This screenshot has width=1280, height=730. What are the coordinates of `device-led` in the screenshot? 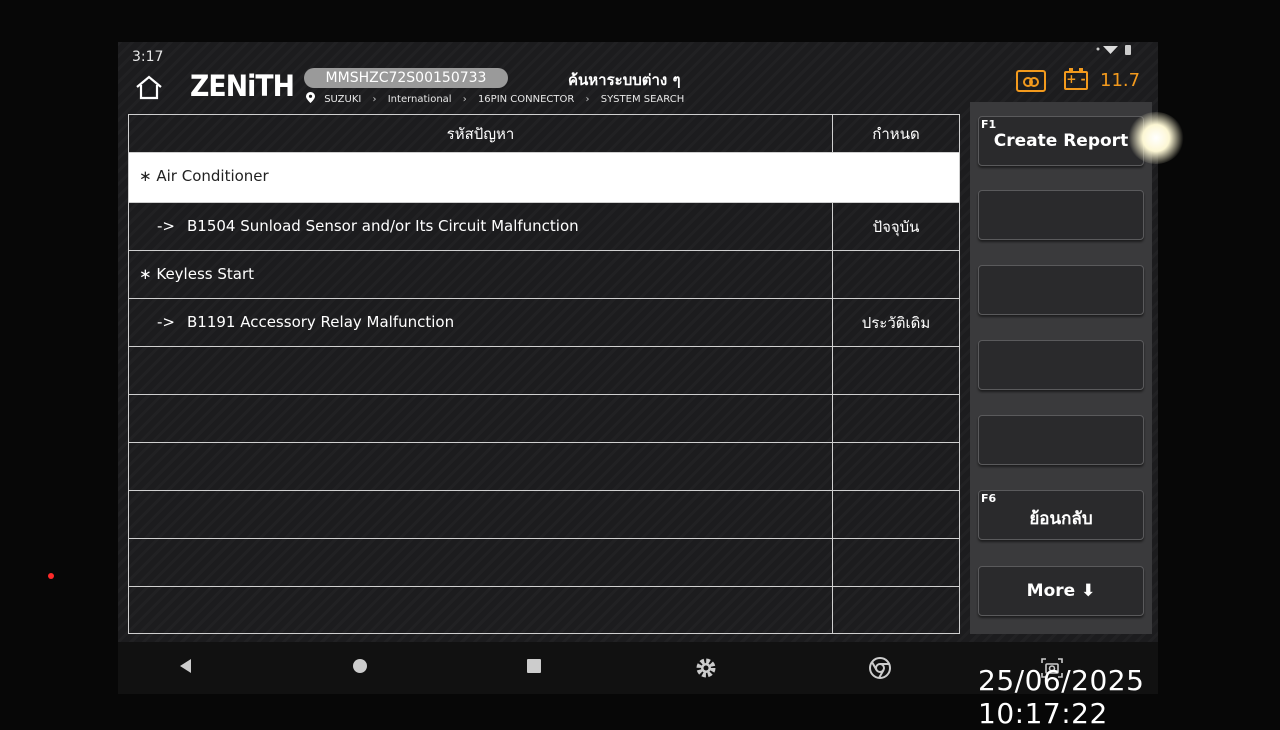 It's located at (51, 576).